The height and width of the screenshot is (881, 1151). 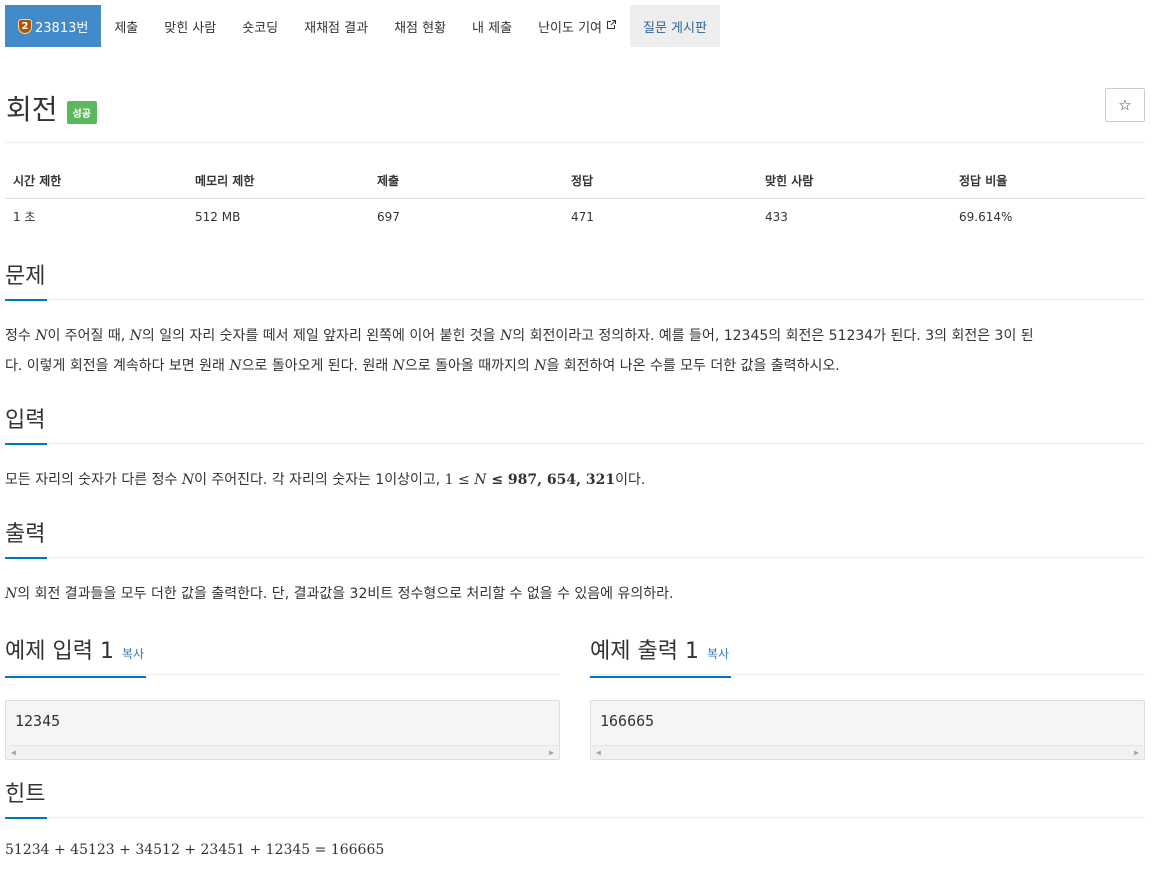 What do you see at coordinates (575, 426) in the screenshot?
I see `input-section-header: 입력` at bounding box center [575, 426].